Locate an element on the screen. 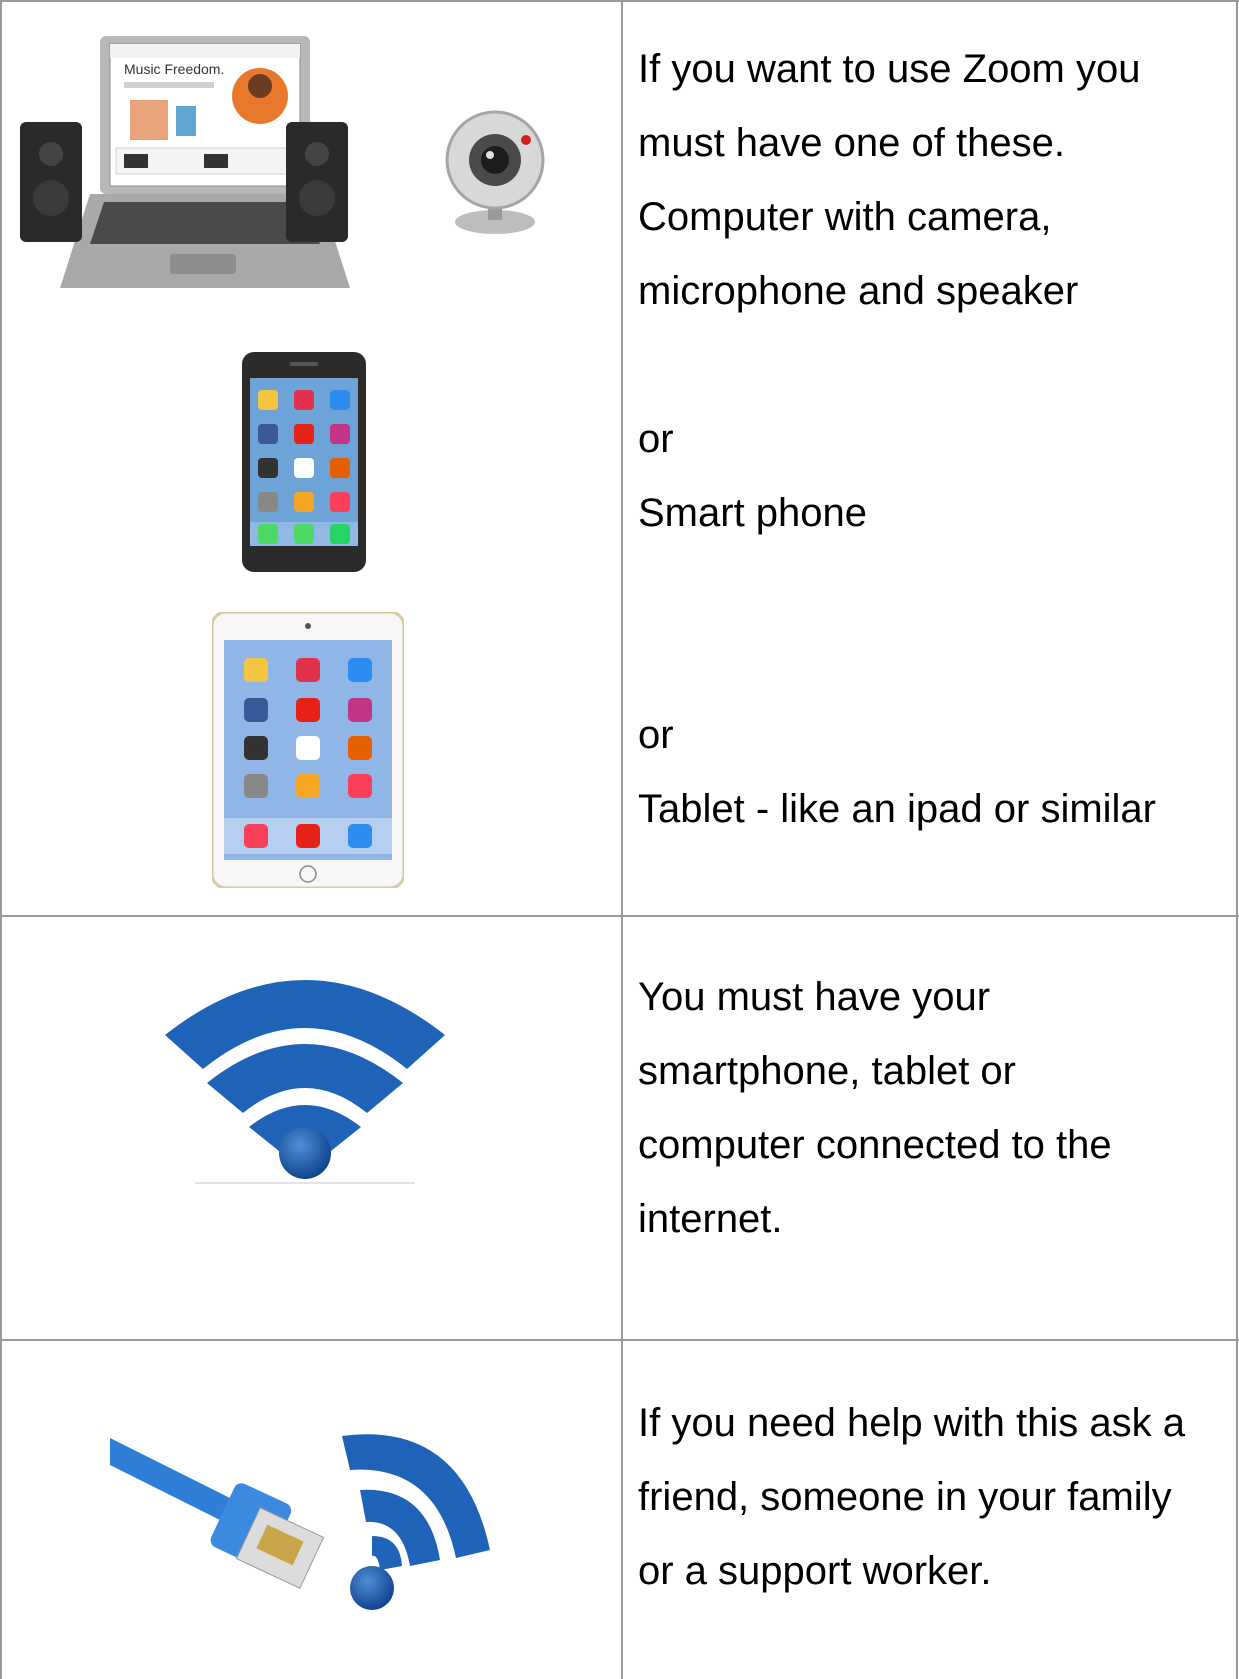 The image size is (1239, 1679). tablet-icon is located at coordinates (308, 750).